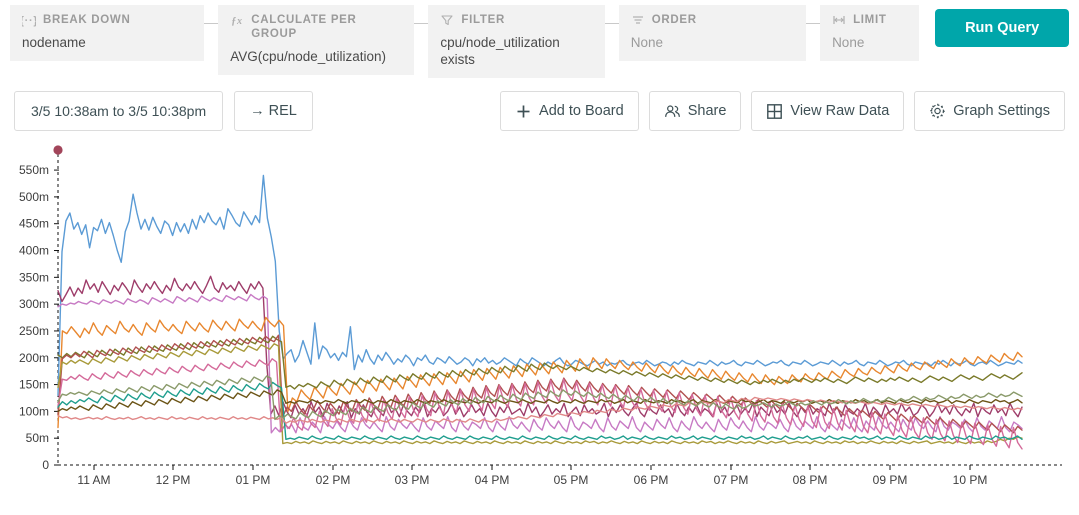 This screenshot has width=1079, height=515. I want to click on x-tick-label: 05 PM, so click(571, 480).